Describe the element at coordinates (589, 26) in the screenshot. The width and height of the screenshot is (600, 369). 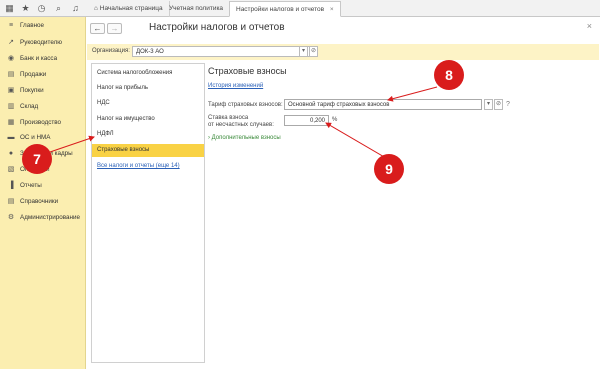
I see `close-icon: ×` at that location.